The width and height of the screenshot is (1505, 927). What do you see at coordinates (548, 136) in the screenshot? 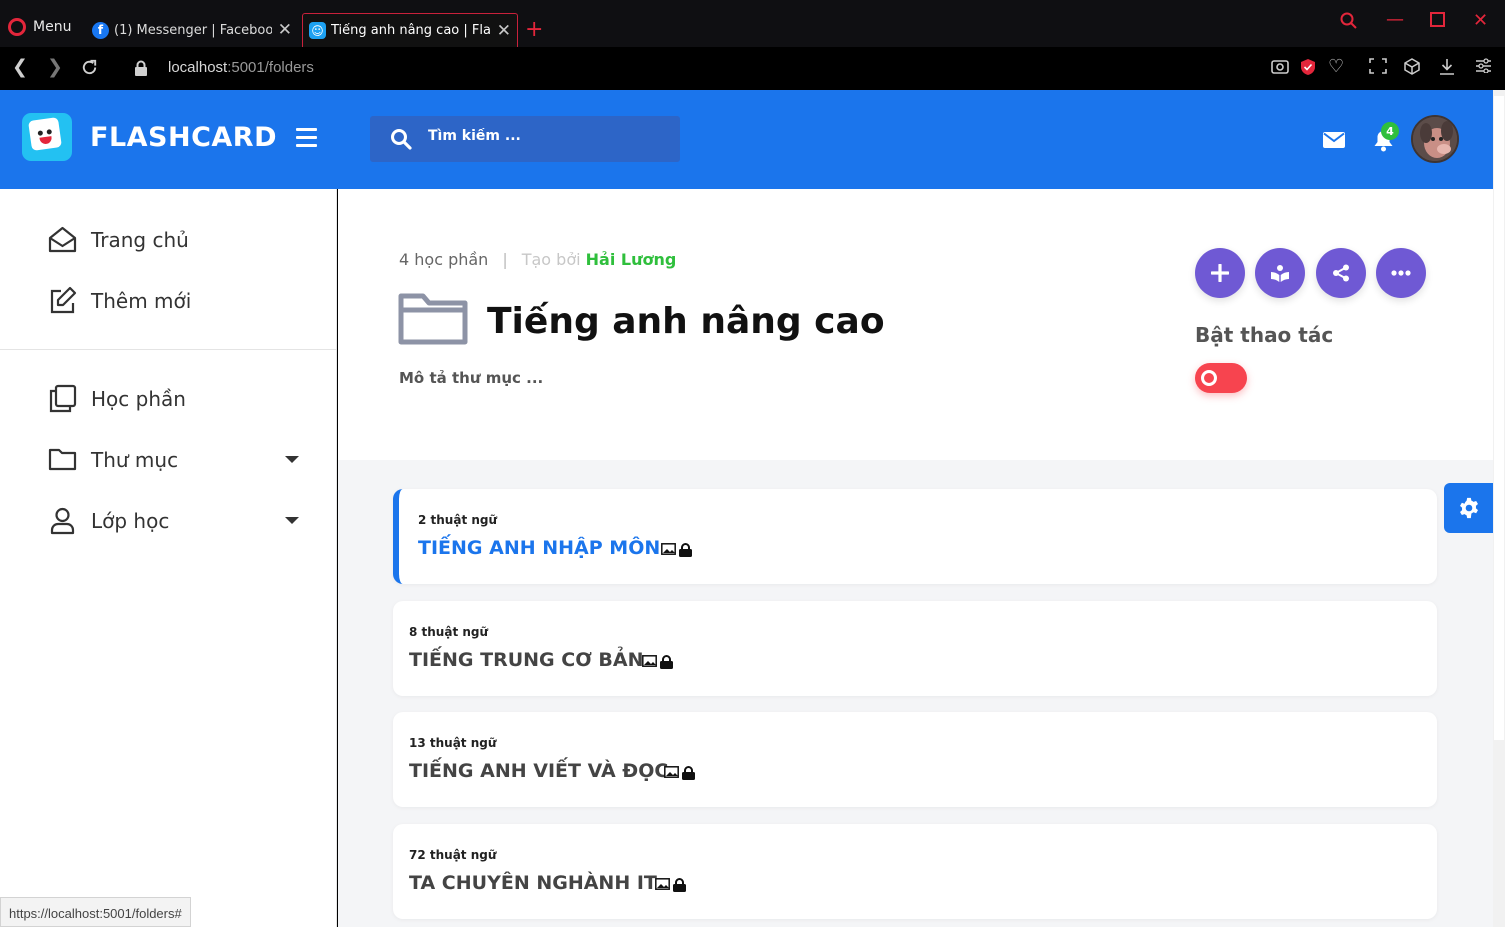
I see `search-input` at bounding box center [548, 136].